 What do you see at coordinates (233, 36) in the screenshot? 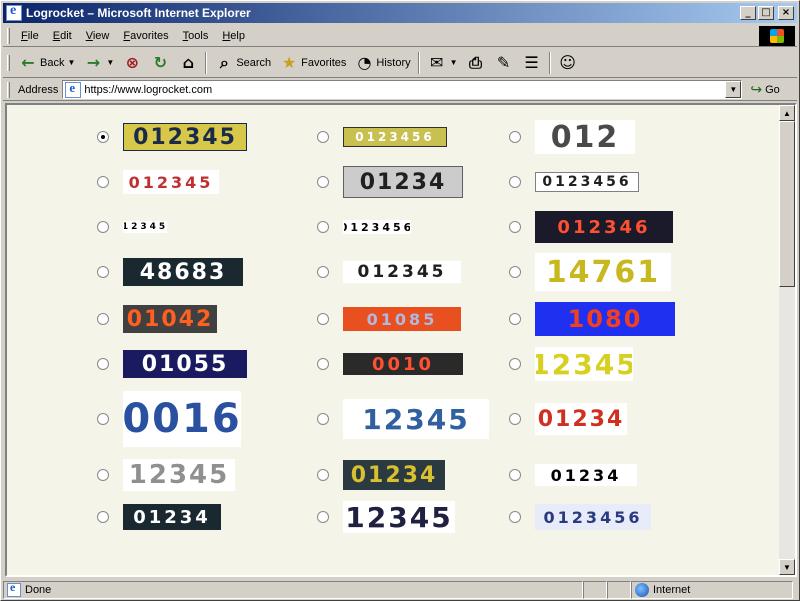
I see `menu-help: Help` at bounding box center [233, 36].